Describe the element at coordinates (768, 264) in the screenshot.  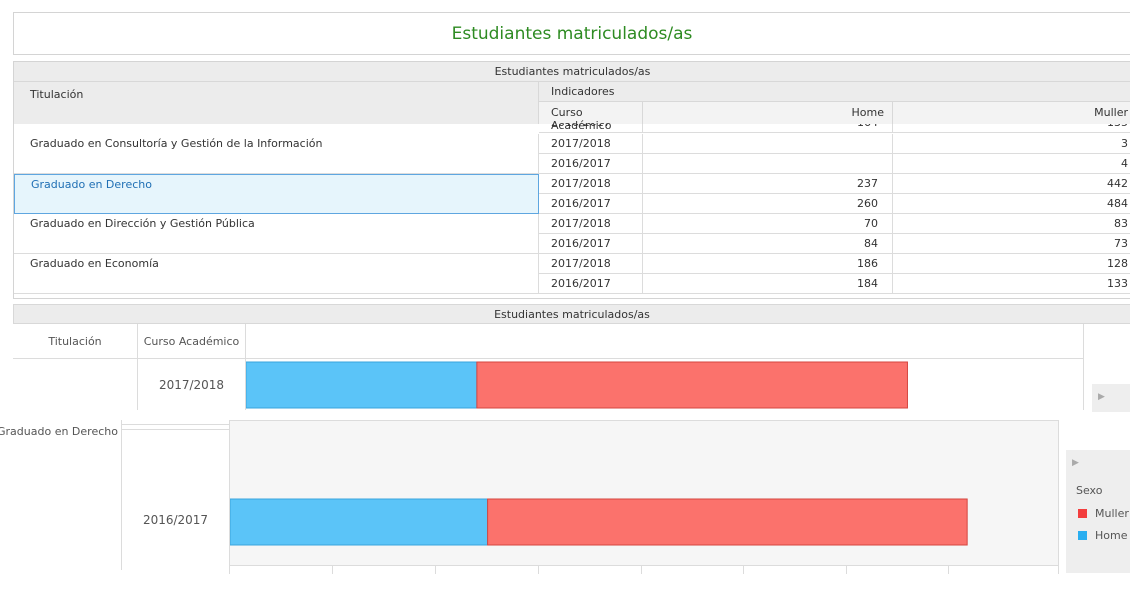
I see `cell-home: 186` at that location.